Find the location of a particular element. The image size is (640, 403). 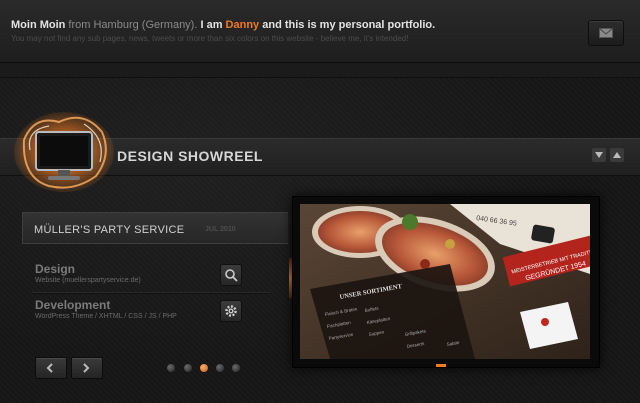

arrow-up-icon is located at coordinates (617, 155).